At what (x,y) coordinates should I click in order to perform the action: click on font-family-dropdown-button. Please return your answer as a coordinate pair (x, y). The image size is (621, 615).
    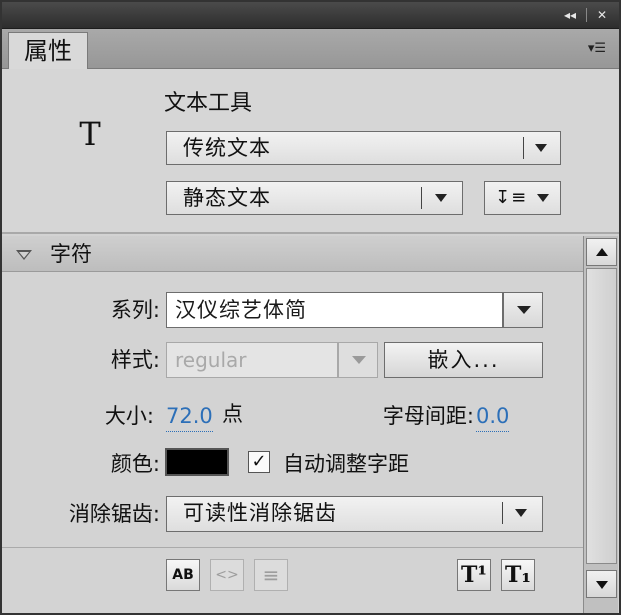
    Looking at the image, I should click on (523, 310).